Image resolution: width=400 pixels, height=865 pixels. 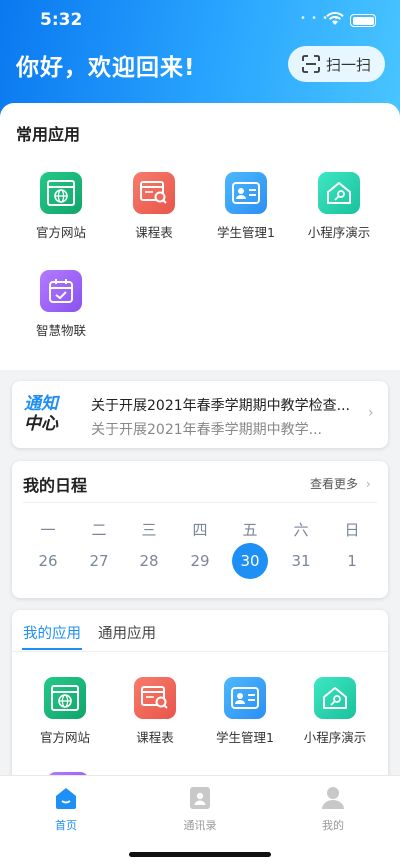 I want to click on app-label: 智慧物联, so click(x=60, y=330).